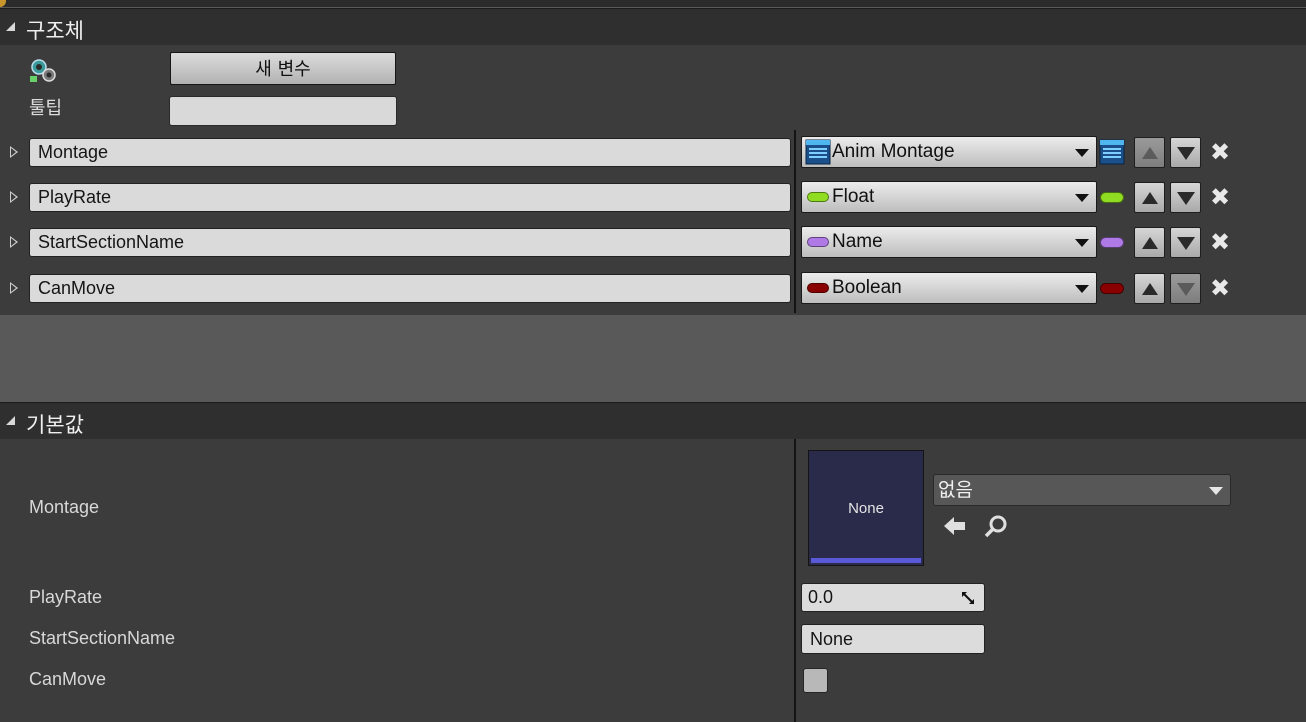  Describe the element at coordinates (893, 597) in the screenshot. I see `playrate-input: 0.0` at that location.